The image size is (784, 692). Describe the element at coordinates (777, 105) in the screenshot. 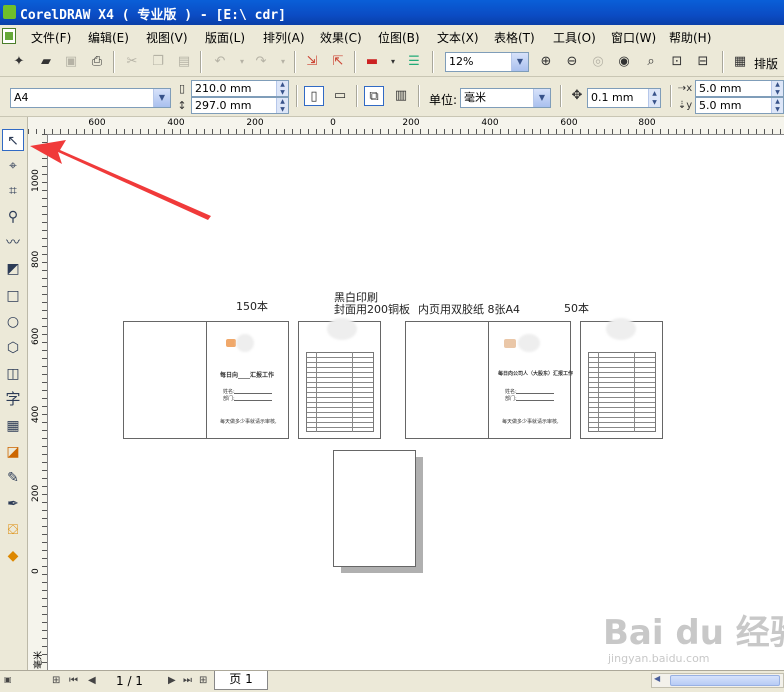

I see `dup-y-spinner-icon: ▲ ▼` at that location.